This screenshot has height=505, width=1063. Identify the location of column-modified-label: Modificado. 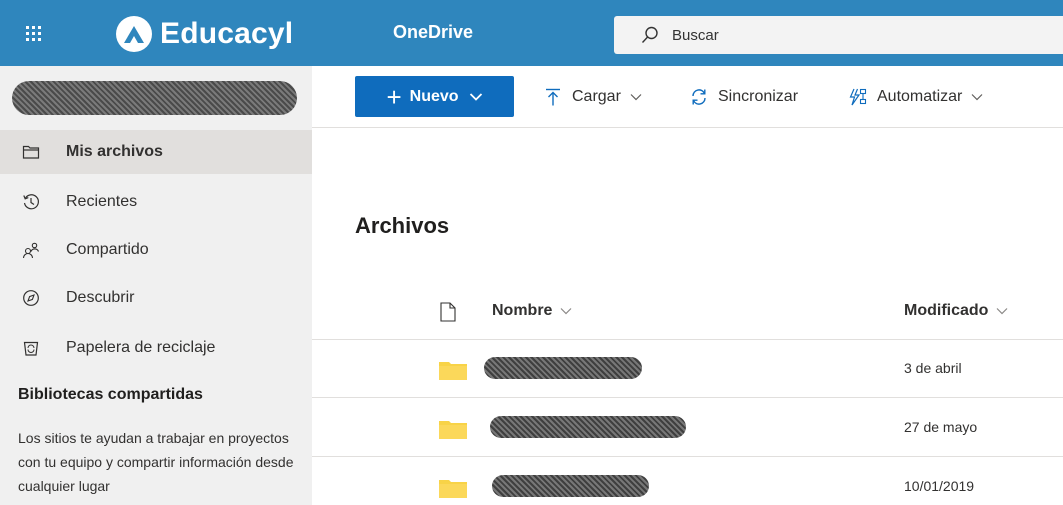
(946, 310).